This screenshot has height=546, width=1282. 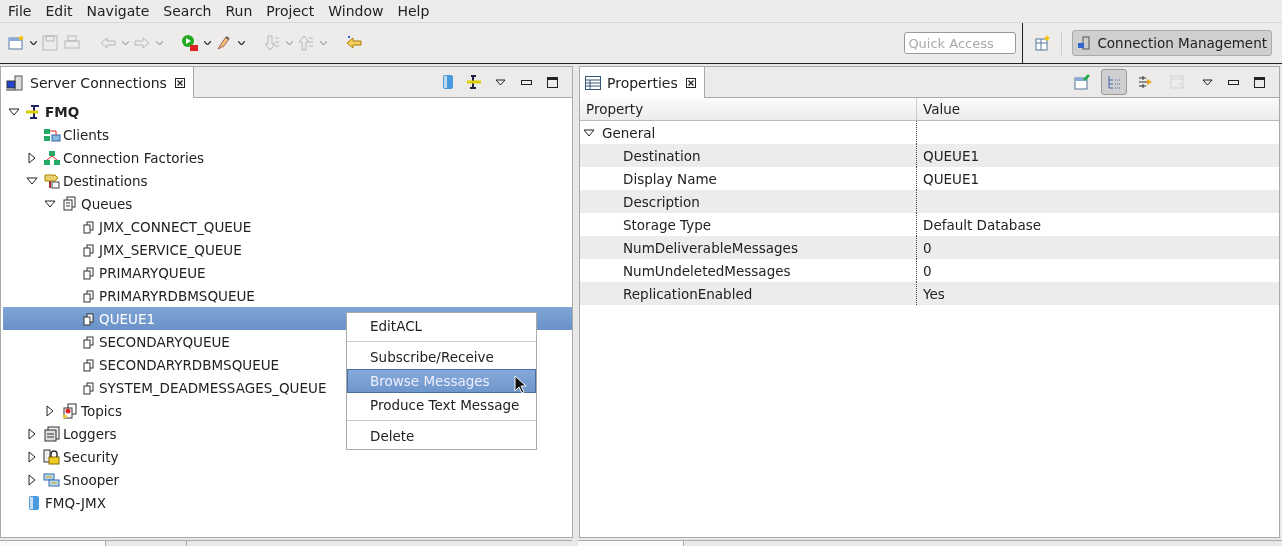 What do you see at coordinates (58, 134) in the screenshot?
I see `tree-item: Clients` at bounding box center [58, 134].